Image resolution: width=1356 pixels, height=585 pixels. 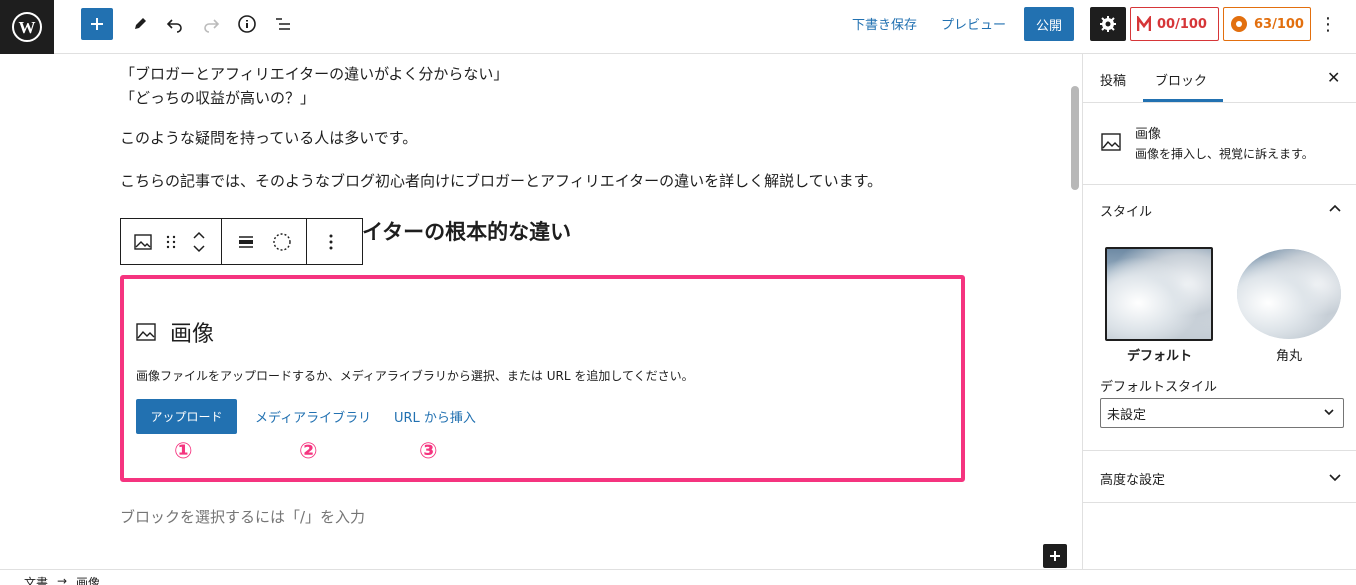 I want to click on save-draft-button: 下書き保存, so click(x=884, y=23).